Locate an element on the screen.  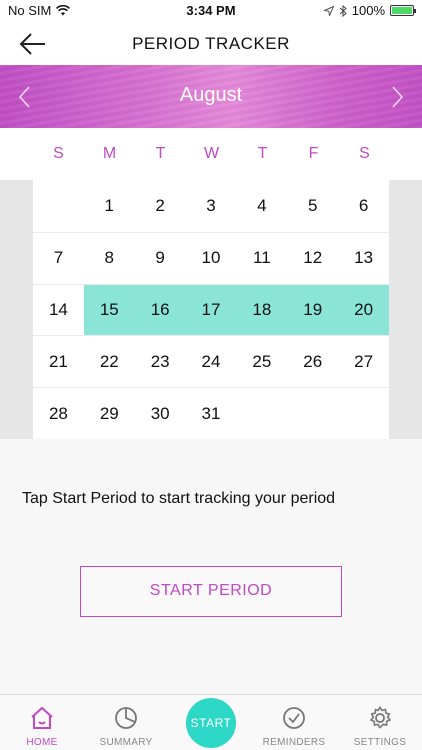
battery-icon is located at coordinates (403, 10).